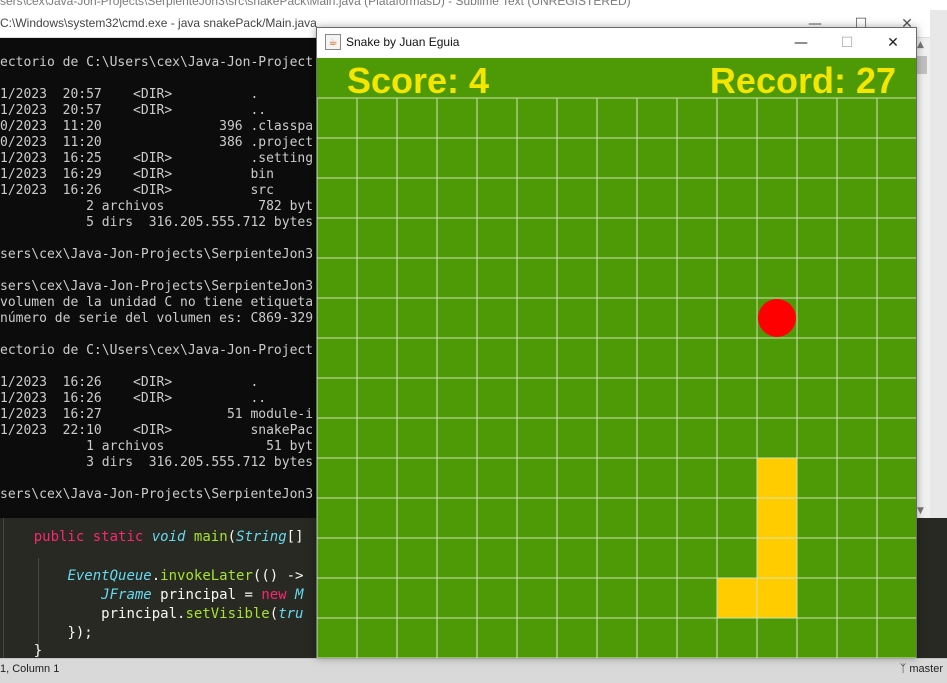  What do you see at coordinates (616, 43) in the screenshot?
I see `snake-title-bar: ☕ Snake by Juan Eguia — ☐ ✕` at bounding box center [616, 43].